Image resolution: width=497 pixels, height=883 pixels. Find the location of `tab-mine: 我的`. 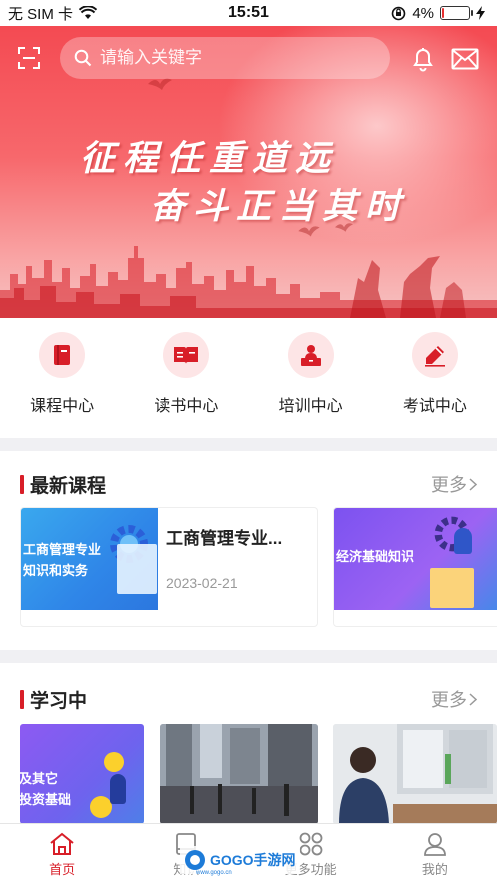

tab-mine: 我的 is located at coordinates (435, 853).